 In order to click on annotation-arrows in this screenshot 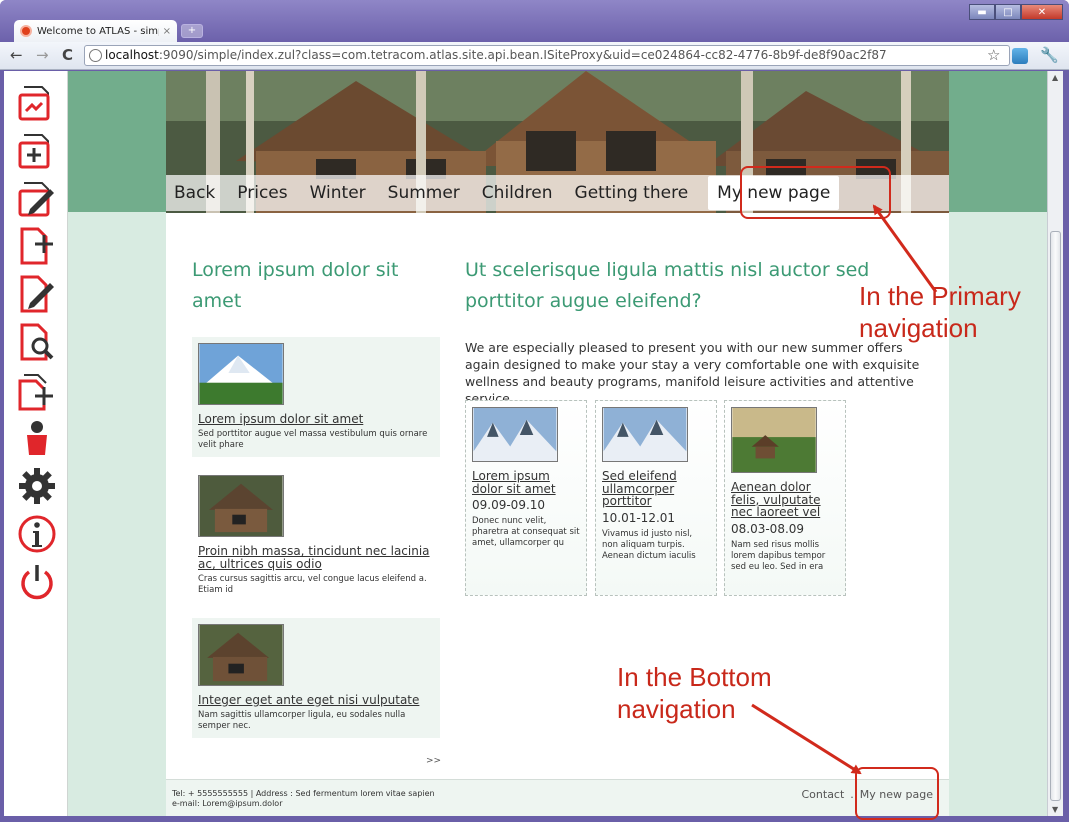, I will do `click(844, 489)`.